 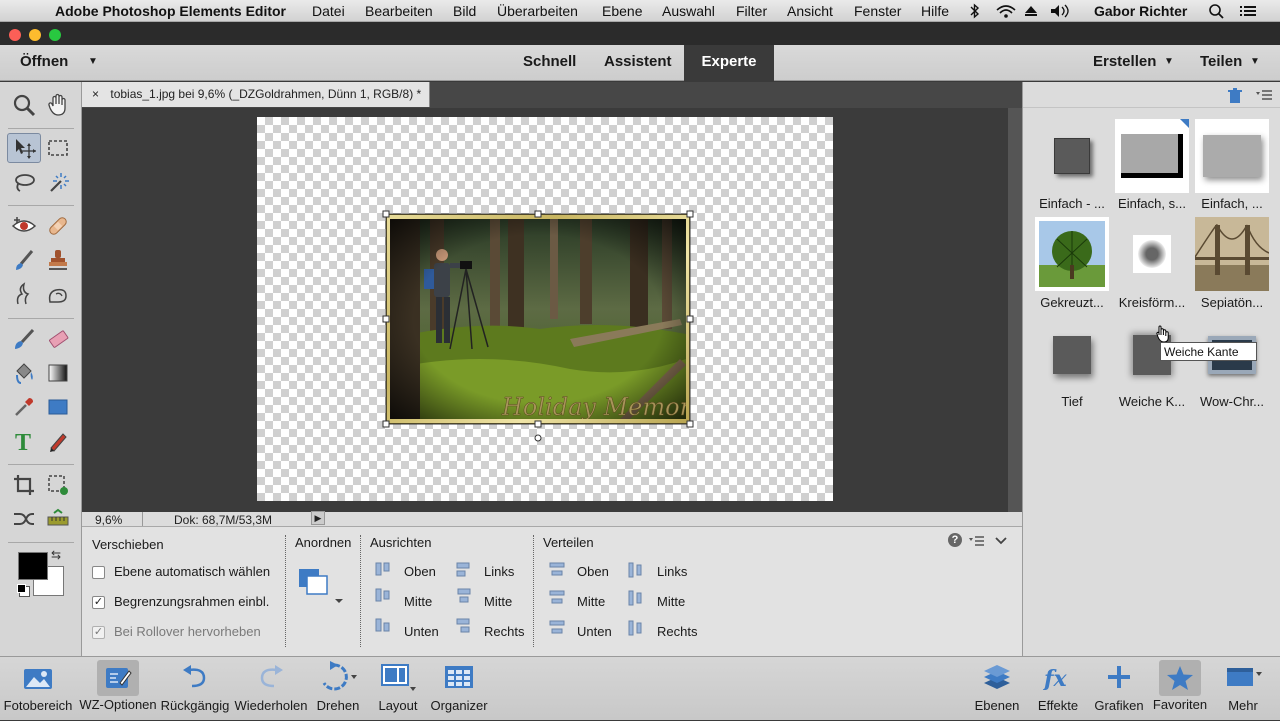 I want to click on bluetooth-icon, so click(x=975, y=11).